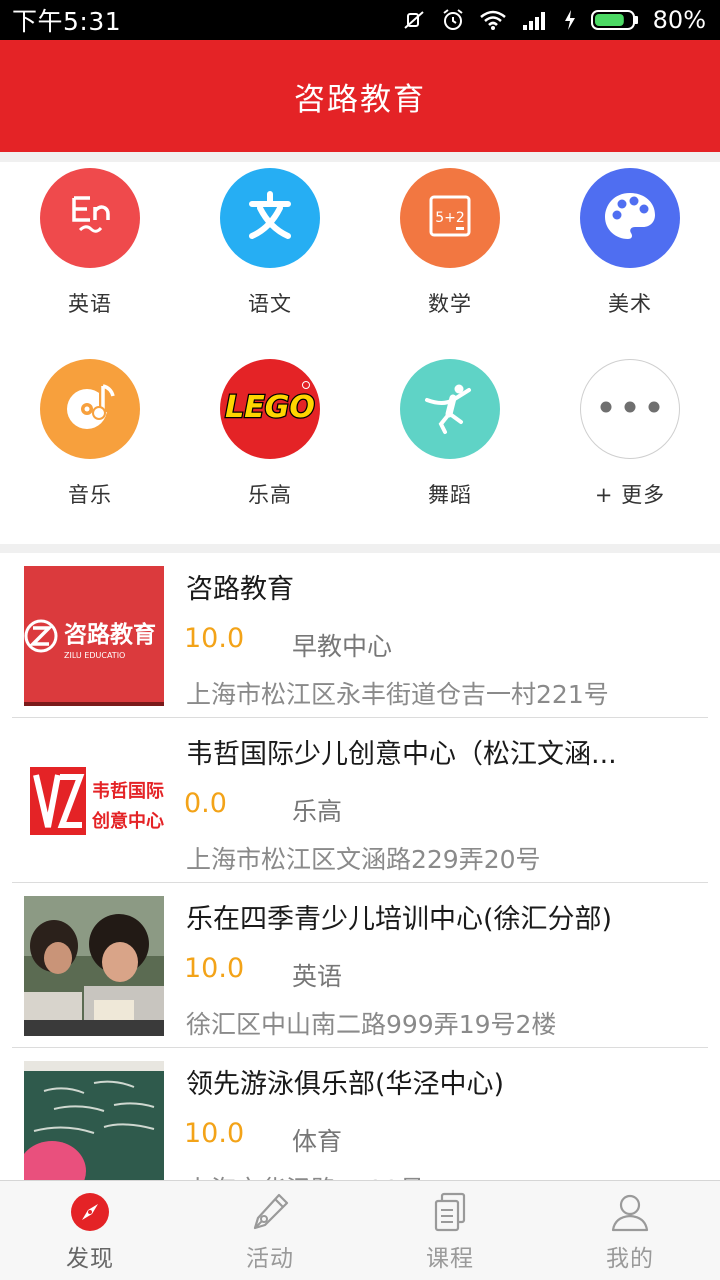 The width and height of the screenshot is (720, 1280). What do you see at coordinates (205, 803) in the screenshot?
I see `institution-rating: 0.0` at bounding box center [205, 803].